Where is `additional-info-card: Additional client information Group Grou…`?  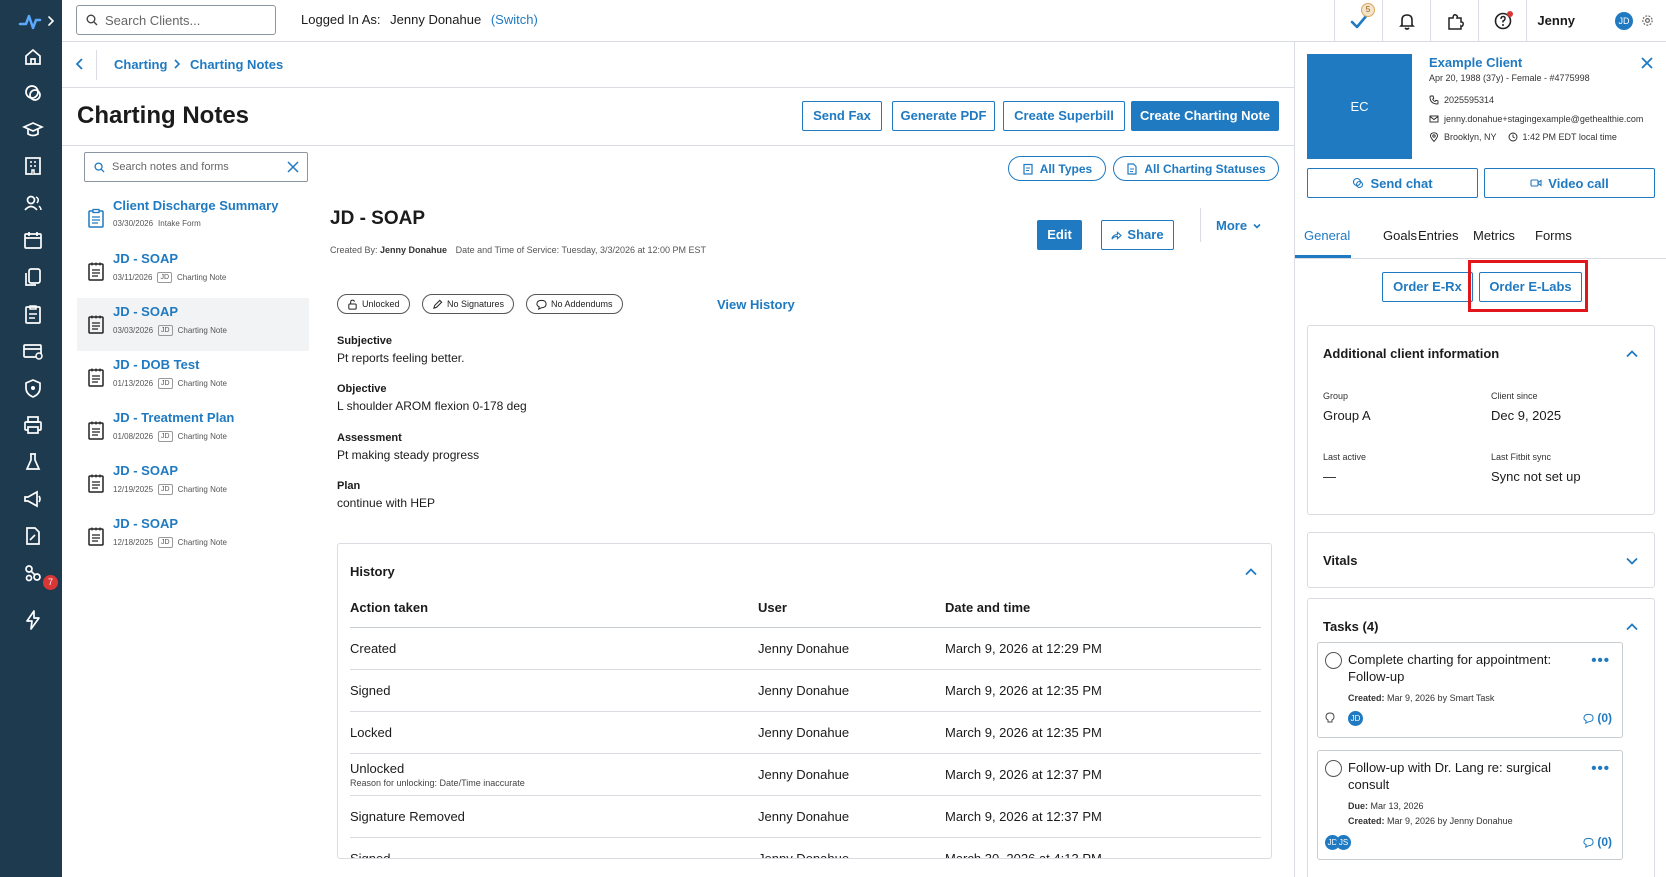 additional-info-card: Additional client information Group Grou… is located at coordinates (1481, 420).